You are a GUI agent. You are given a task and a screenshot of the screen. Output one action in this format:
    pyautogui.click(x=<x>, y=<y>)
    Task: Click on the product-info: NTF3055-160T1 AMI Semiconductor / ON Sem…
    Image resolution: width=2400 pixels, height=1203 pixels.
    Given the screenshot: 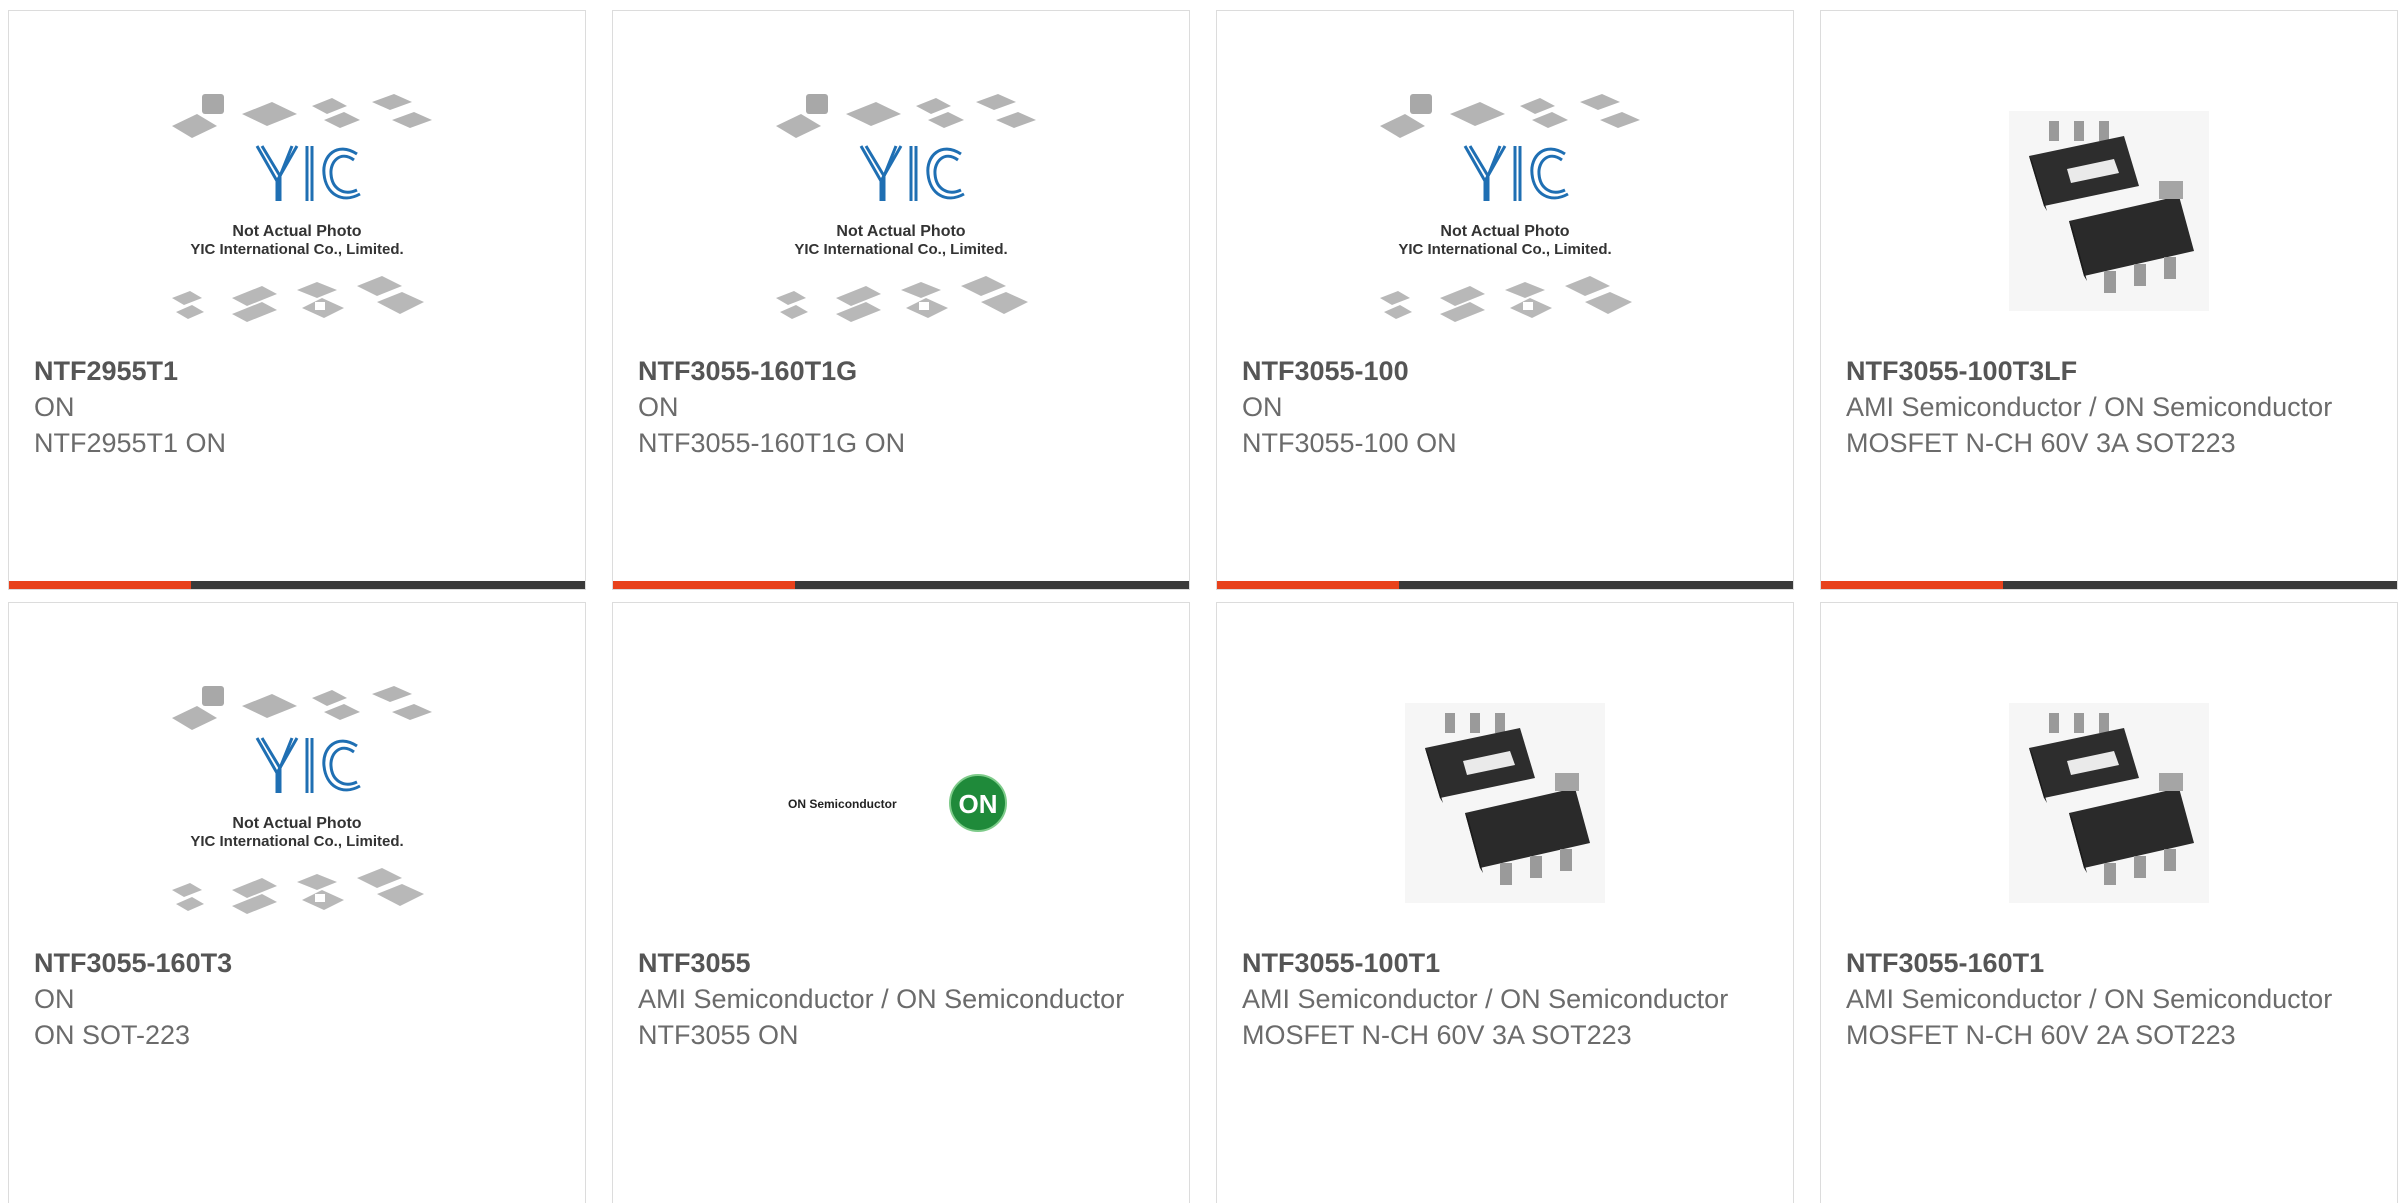 What is the action you would take?
    pyautogui.click(x=2111, y=999)
    